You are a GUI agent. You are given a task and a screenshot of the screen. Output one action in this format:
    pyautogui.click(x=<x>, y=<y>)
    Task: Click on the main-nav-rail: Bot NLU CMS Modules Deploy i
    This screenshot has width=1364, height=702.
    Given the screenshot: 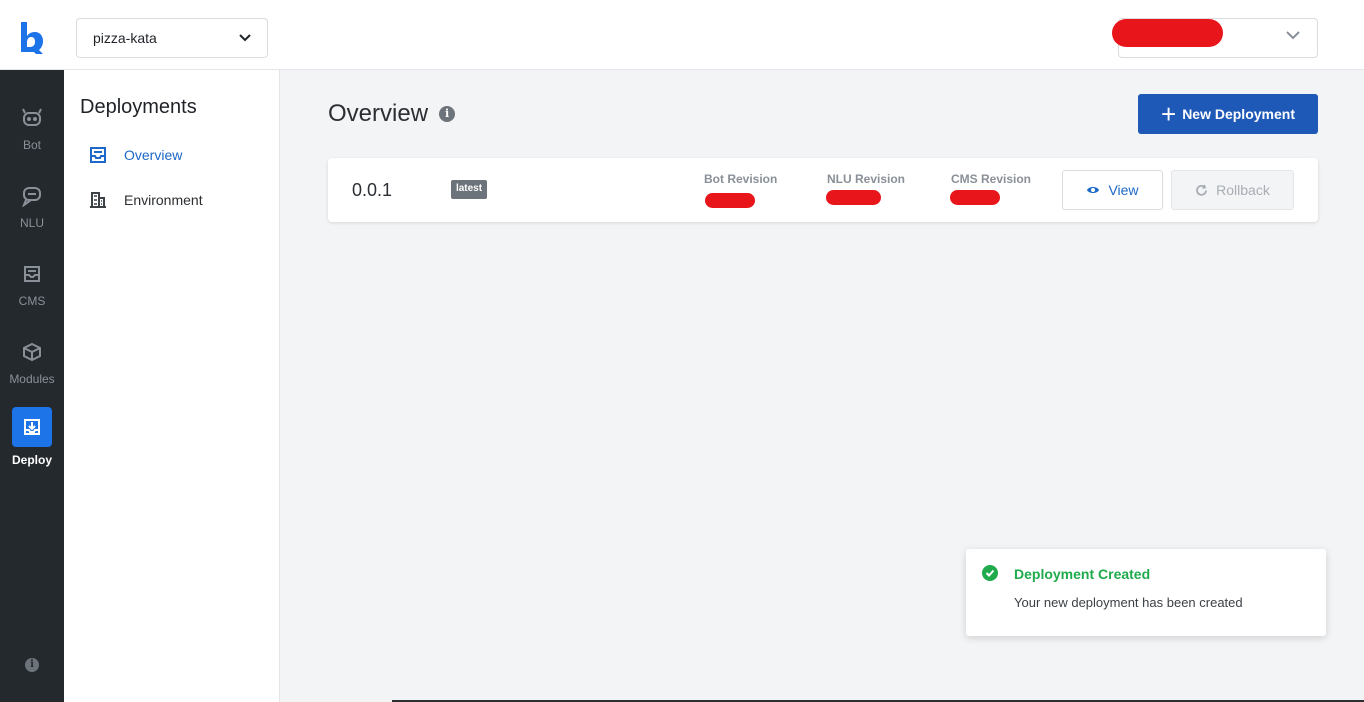 What is the action you would take?
    pyautogui.click(x=32, y=386)
    